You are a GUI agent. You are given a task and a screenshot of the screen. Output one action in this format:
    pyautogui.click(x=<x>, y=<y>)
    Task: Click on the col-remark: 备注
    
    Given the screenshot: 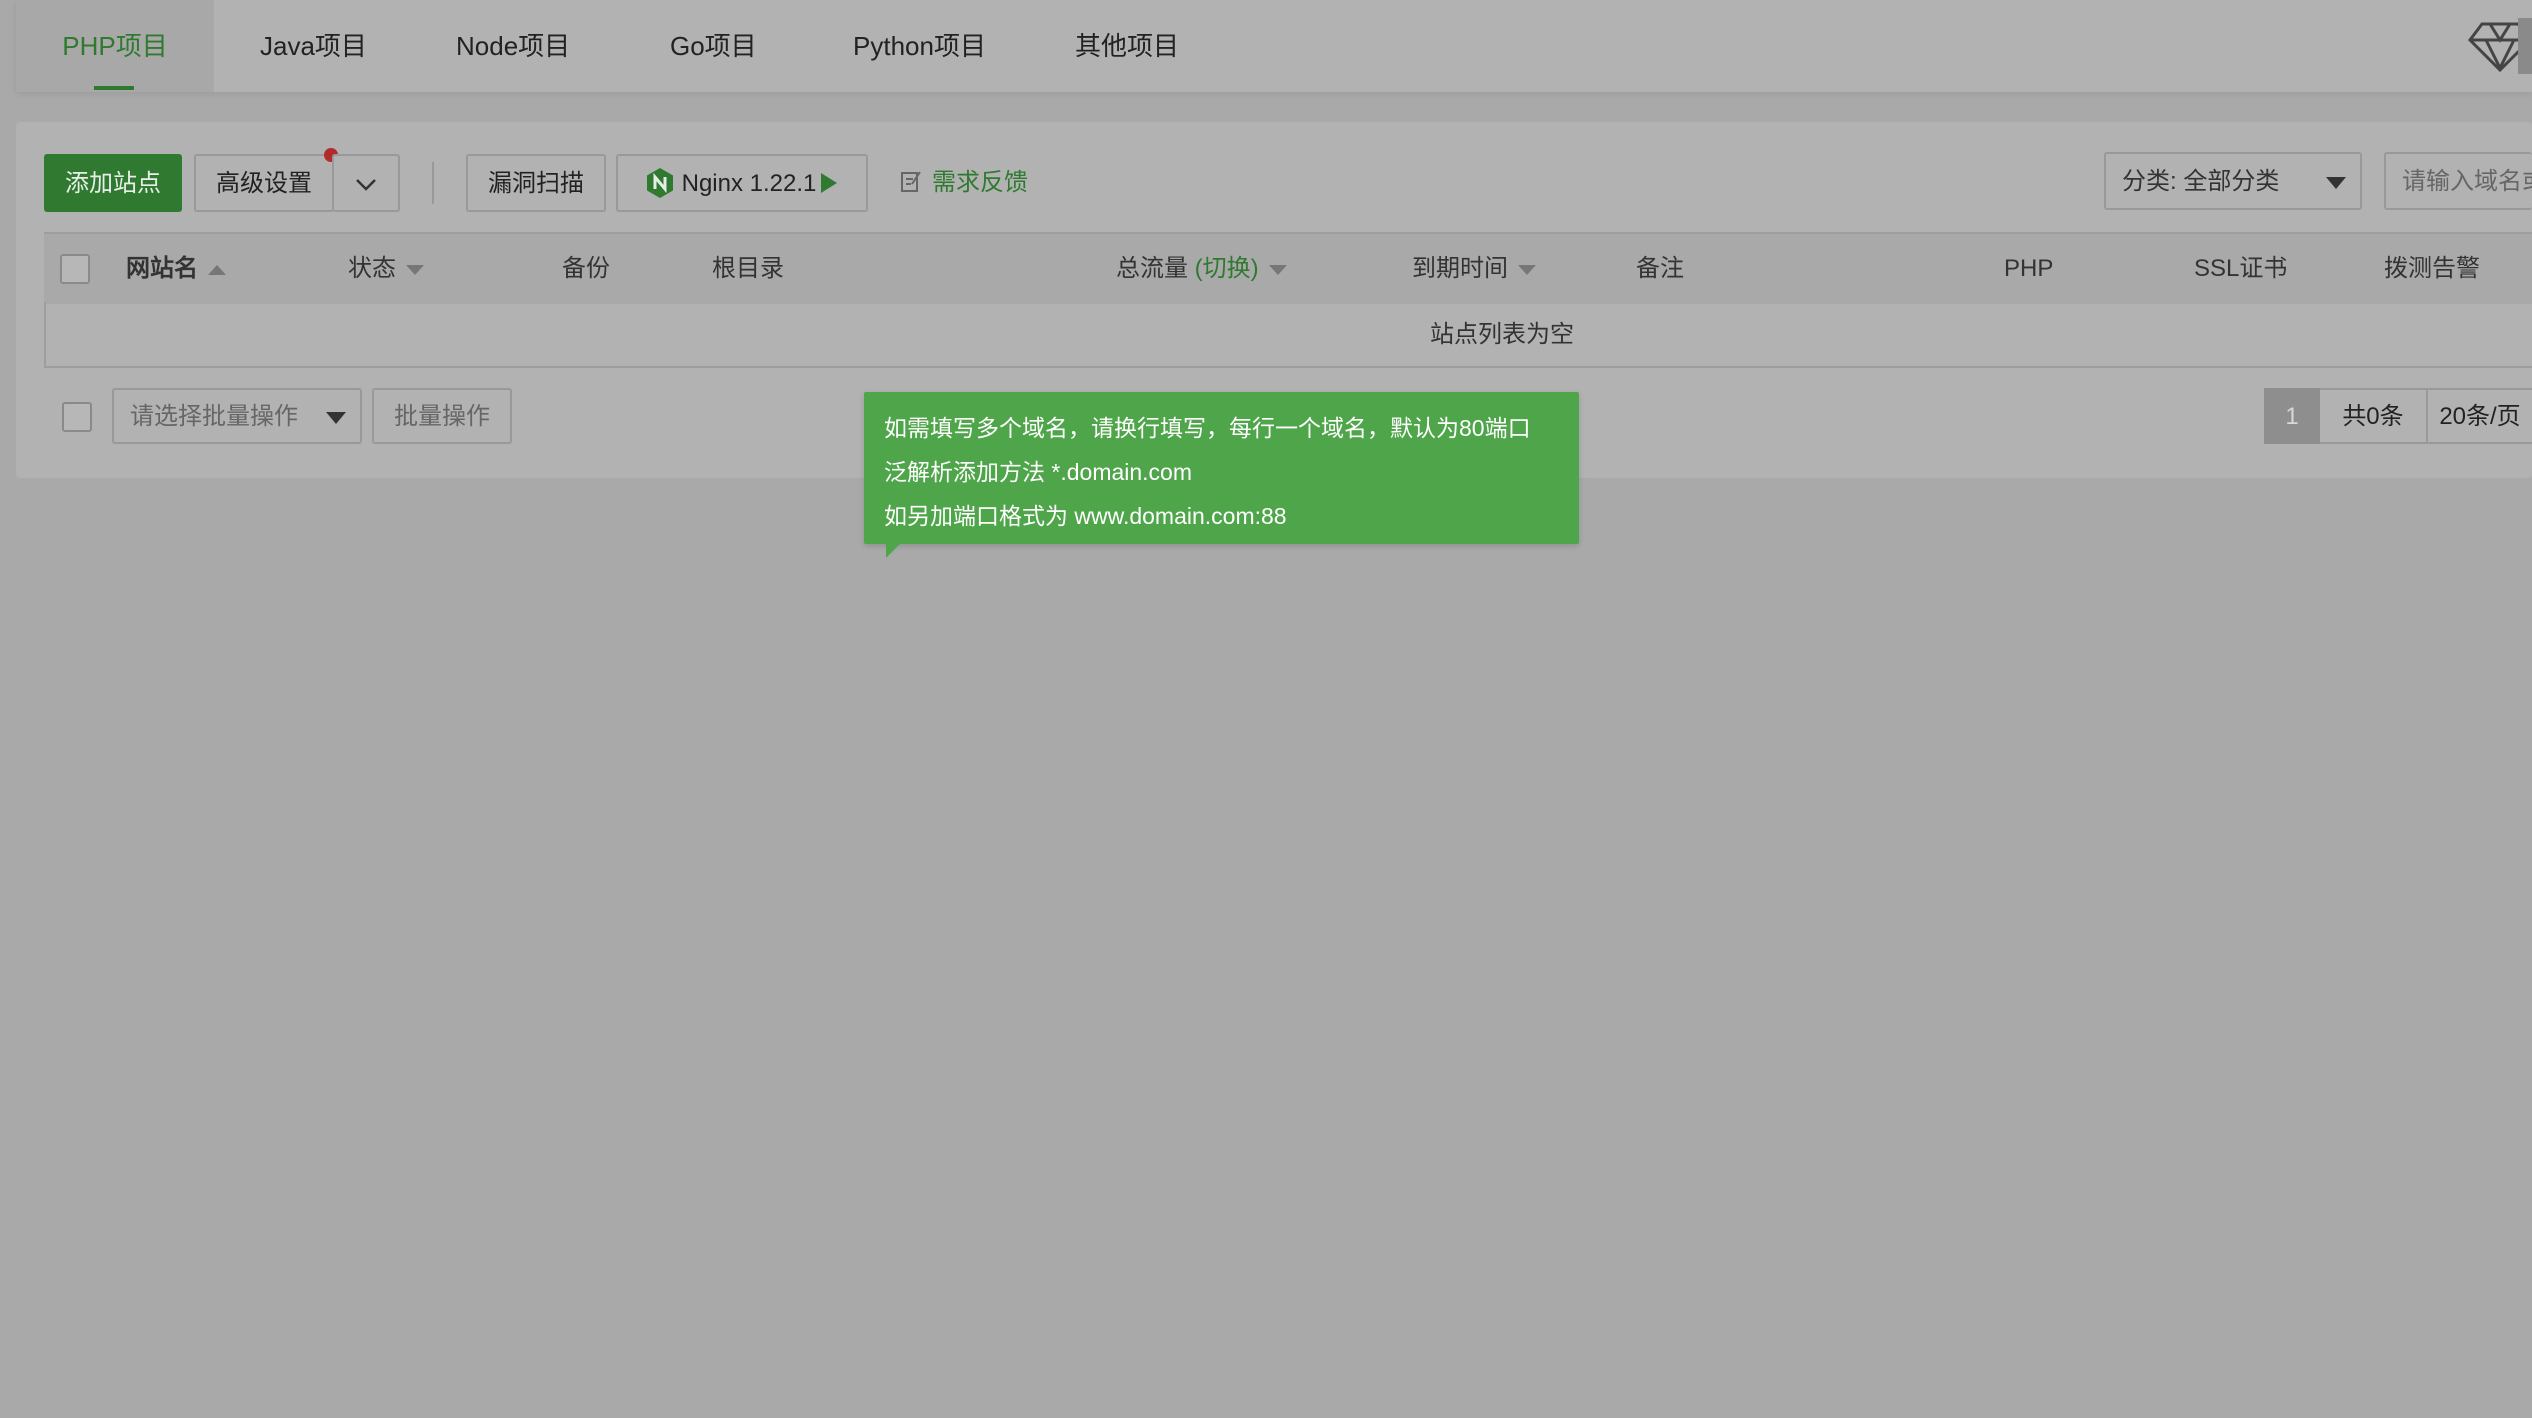 What is the action you would take?
    pyautogui.click(x=1660, y=268)
    